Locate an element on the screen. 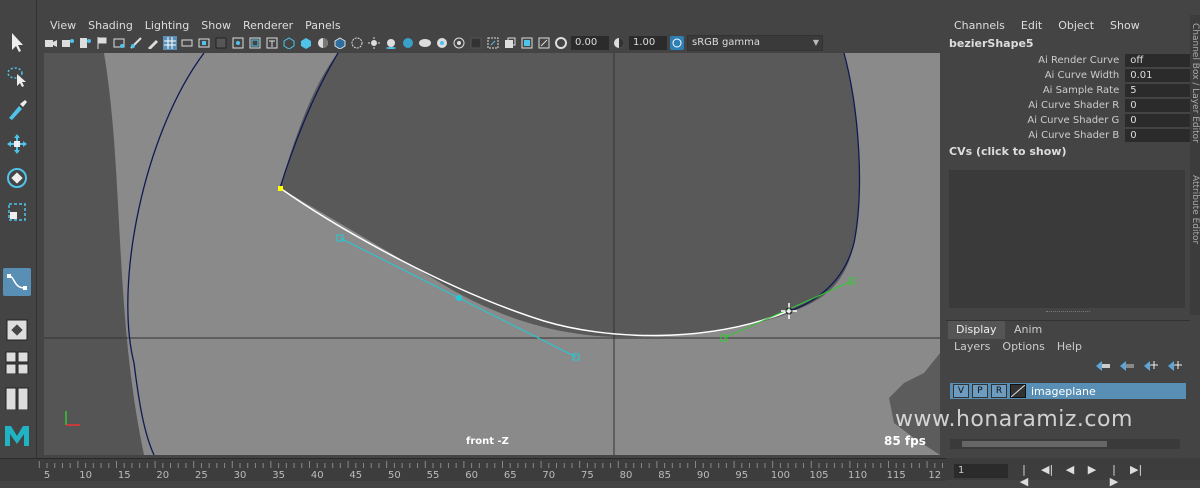 Image resolution: width=1200 pixels, height=488 pixels. layer-reference-toggle: R is located at coordinates (999, 391).